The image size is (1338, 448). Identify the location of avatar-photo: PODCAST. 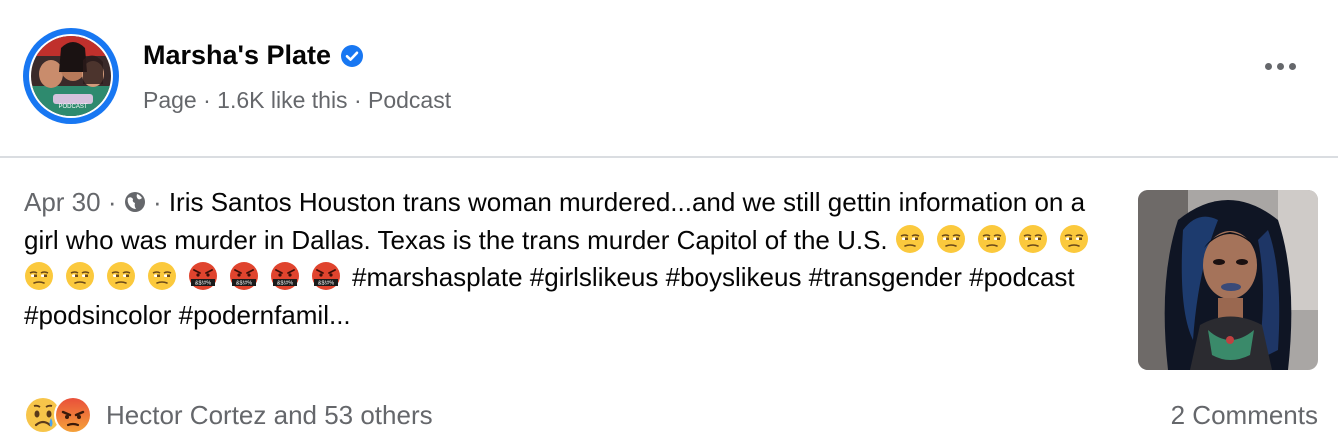
(71, 76).